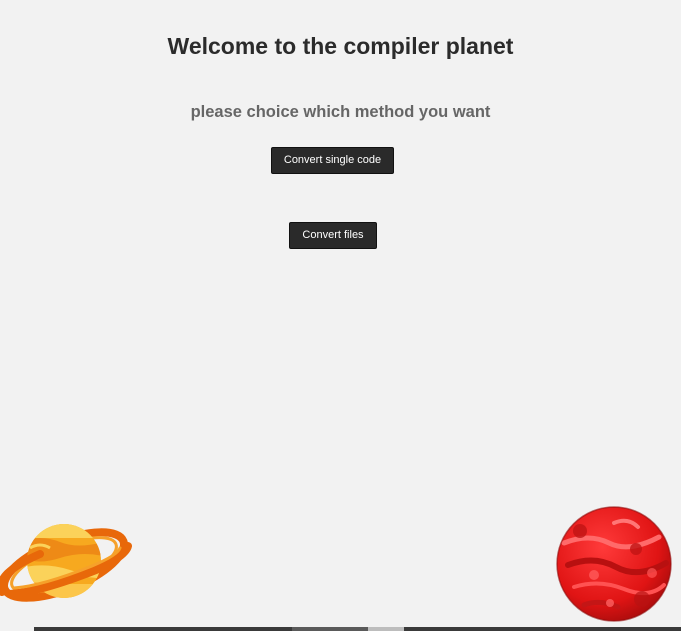 This screenshot has height=631, width=681. What do you see at coordinates (333, 235) in the screenshot?
I see `convert-files-button: Convert files` at bounding box center [333, 235].